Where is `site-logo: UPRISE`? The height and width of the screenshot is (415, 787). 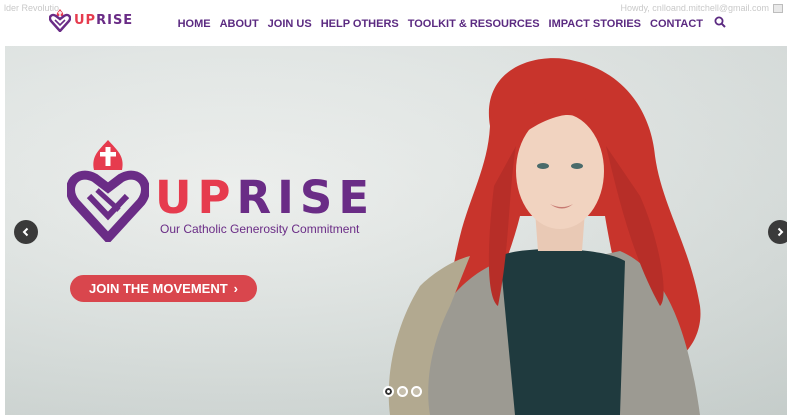
site-logo: UPRISE is located at coordinates (91, 20).